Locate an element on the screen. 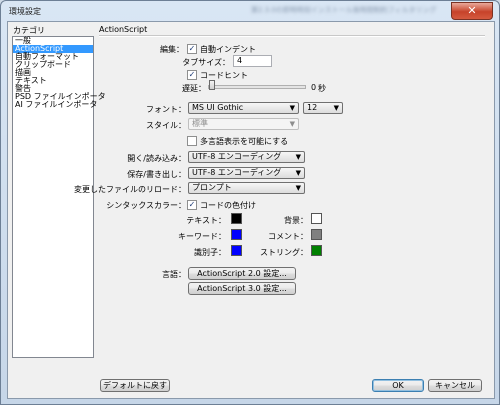 The width and height of the screenshot is (500, 405). category-item-ai-importer: AI ファイルインポータ is located at coordinates (55, 105).